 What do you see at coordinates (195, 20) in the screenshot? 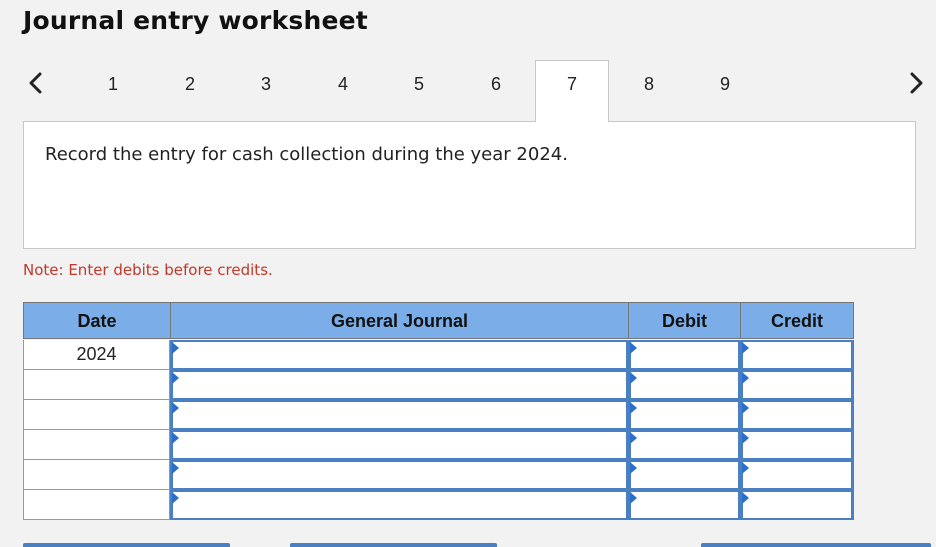
I see `page-title: Journal entry worksheet` at bounding box center [195, 20].